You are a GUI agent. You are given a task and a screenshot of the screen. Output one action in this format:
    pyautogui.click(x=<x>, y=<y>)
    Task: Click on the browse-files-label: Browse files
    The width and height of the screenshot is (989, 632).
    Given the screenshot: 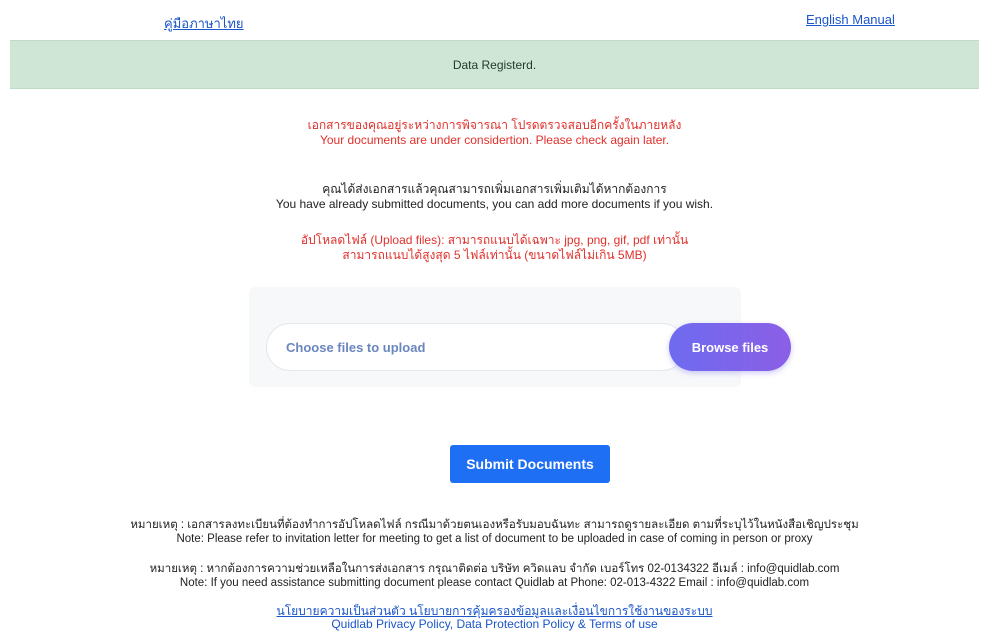 What is the action you would take?
    pyautogui.click(x=730, y=347)
    